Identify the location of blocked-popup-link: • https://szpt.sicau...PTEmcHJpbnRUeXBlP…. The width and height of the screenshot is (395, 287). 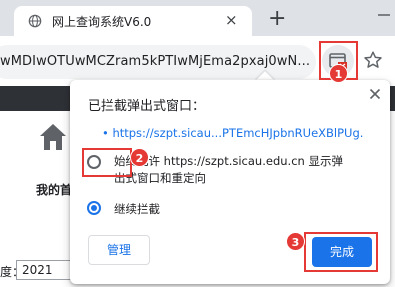
(232, 133).